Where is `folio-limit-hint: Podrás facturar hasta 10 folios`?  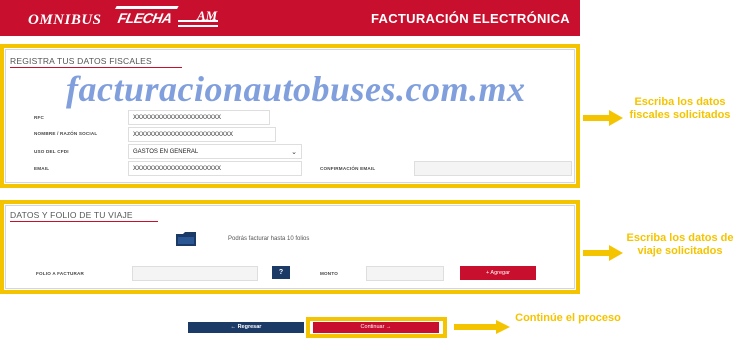 folio-limit-hint: Podrás facturar hasta 10 folios is located at coordinates (269, 239).